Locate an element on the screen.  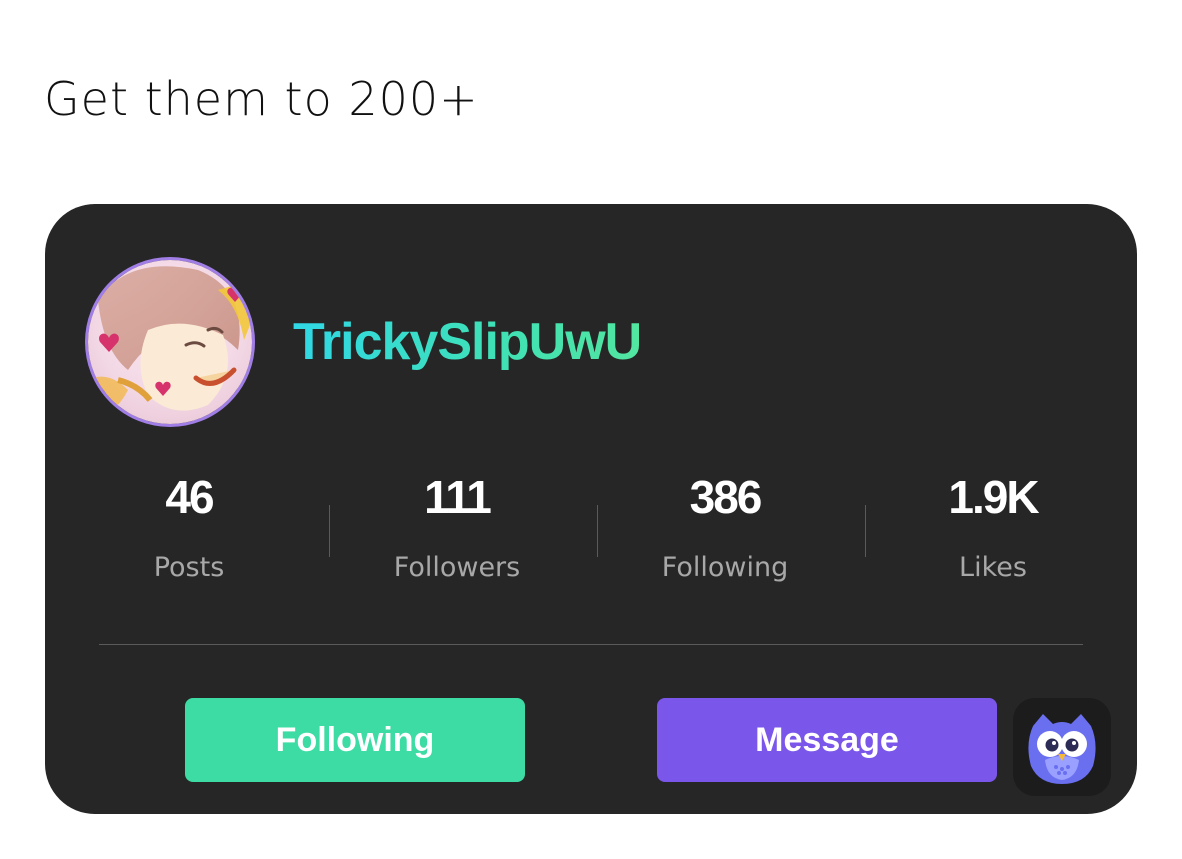
section-divider is located at coordinates (591, 644).